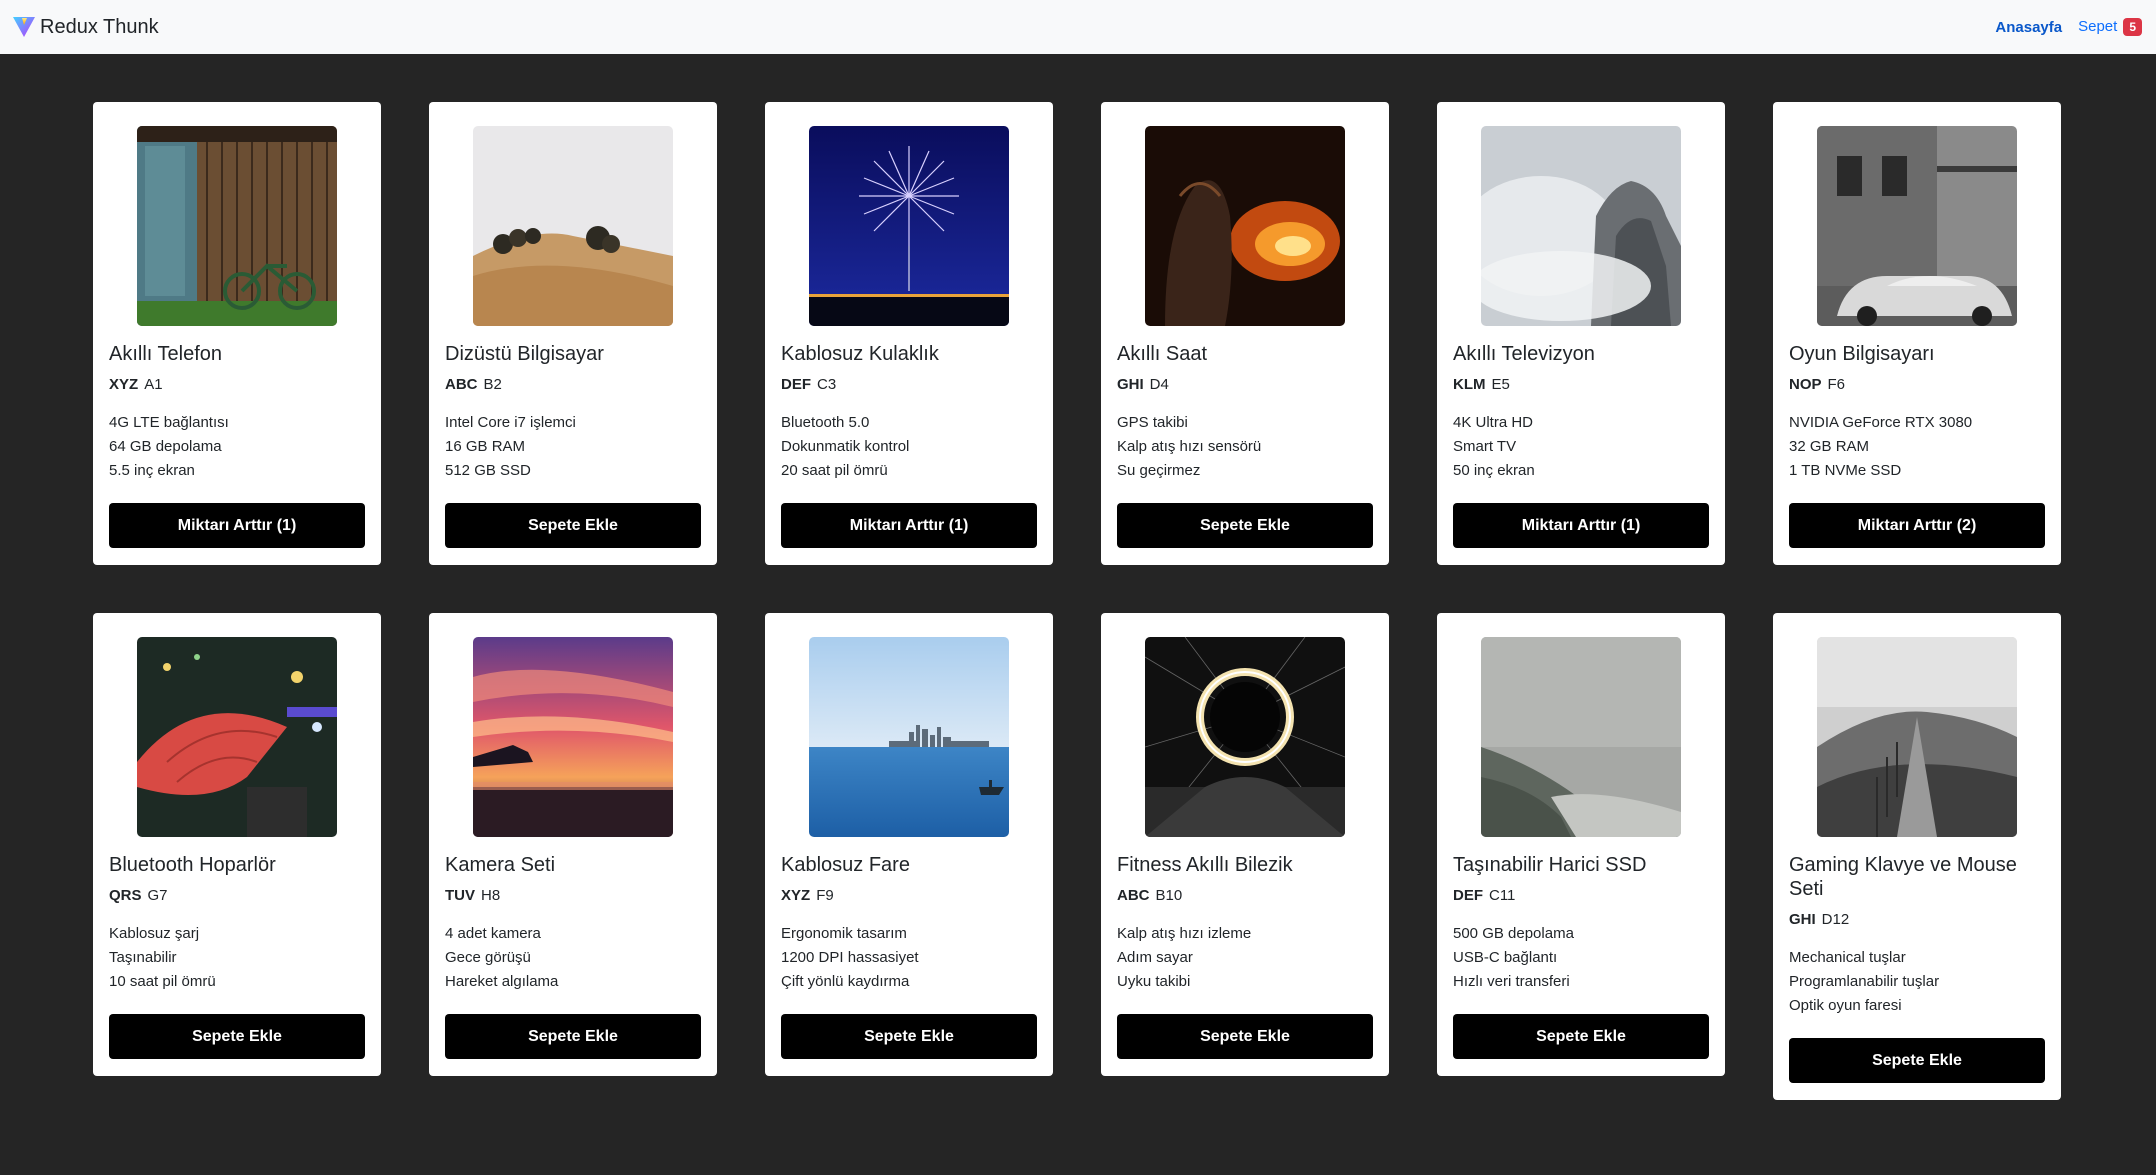 The image size is (2156, 1175). What do you see at coordinates (1500, 384) in the screenshot?
I see `product-model: E5` at bounding box center [1500, 384].